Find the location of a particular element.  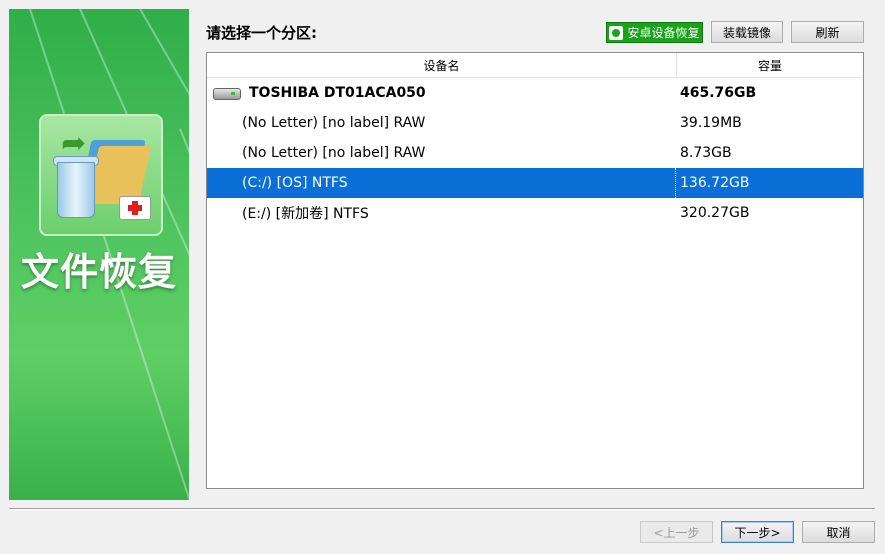

cancel-button: 取消 is located at coordinates (838, 532).